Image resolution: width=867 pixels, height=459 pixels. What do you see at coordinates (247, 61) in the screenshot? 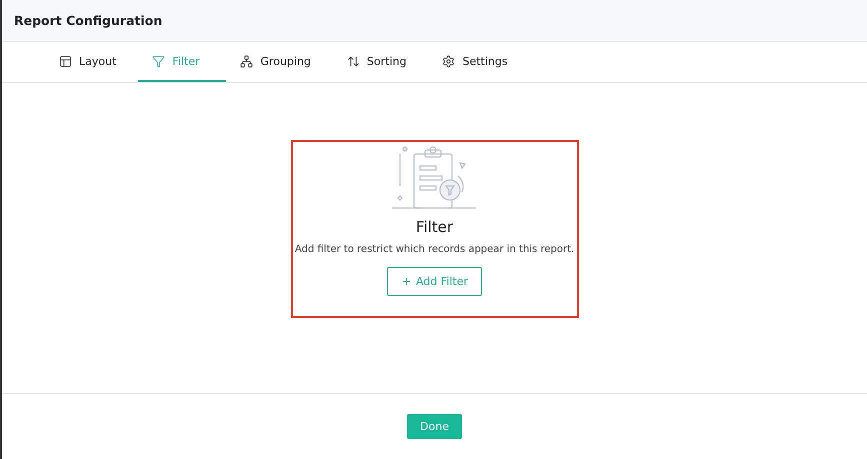
I see `hierarchy-icon` at bounding box center [247, 61].